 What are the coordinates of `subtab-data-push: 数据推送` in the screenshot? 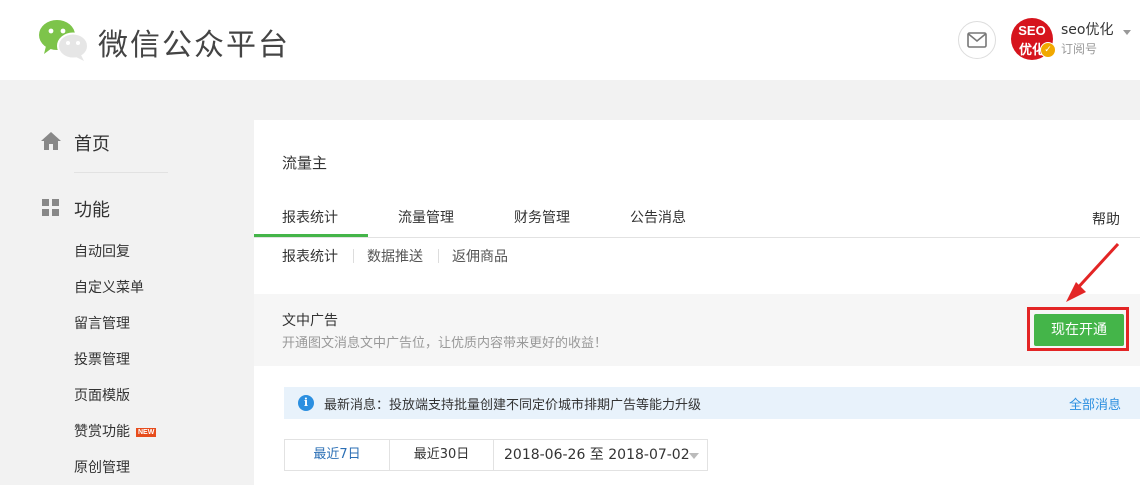 It's located at (395, 256).